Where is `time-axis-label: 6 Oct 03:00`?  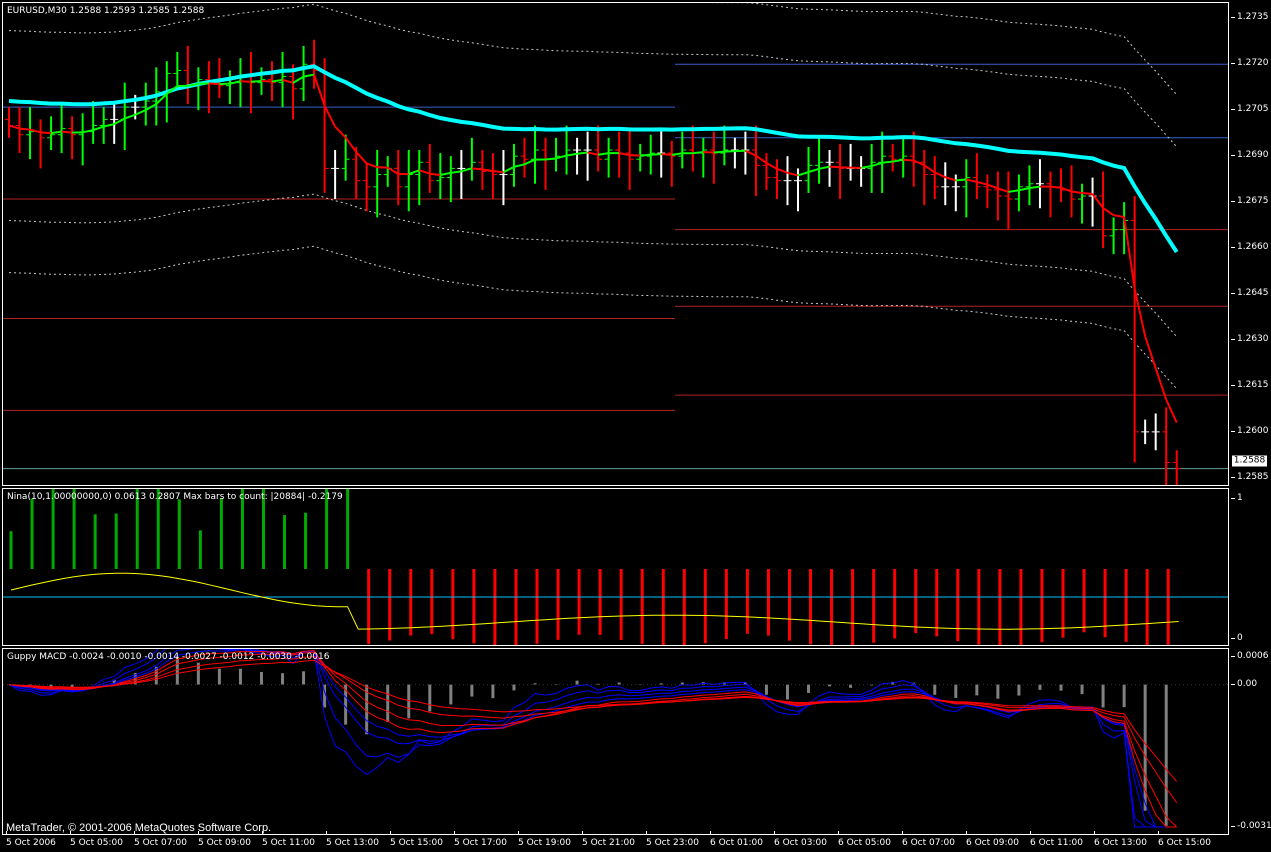
time-axis-label: 6 Oct 03:00 is located at coordinates (800, 843).